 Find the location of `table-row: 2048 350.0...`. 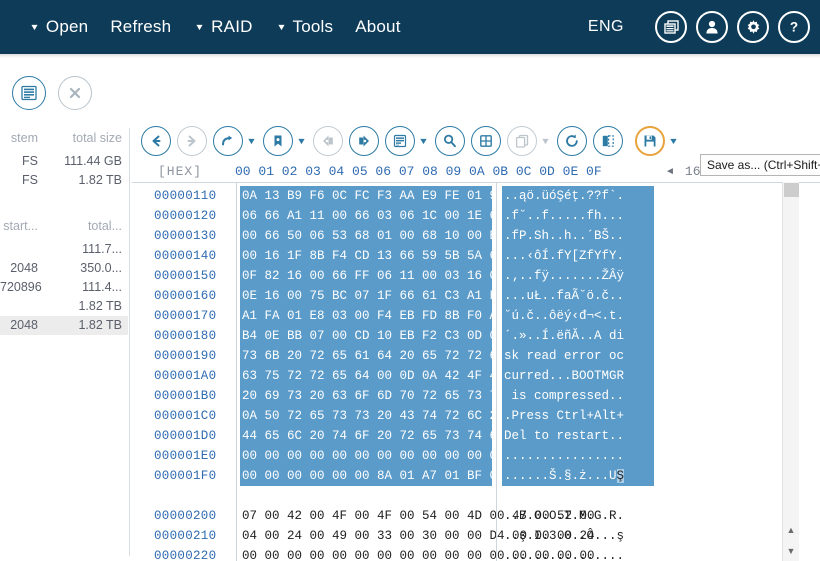

table-row: 2048 350.0... is located at coordinates (64, 268).